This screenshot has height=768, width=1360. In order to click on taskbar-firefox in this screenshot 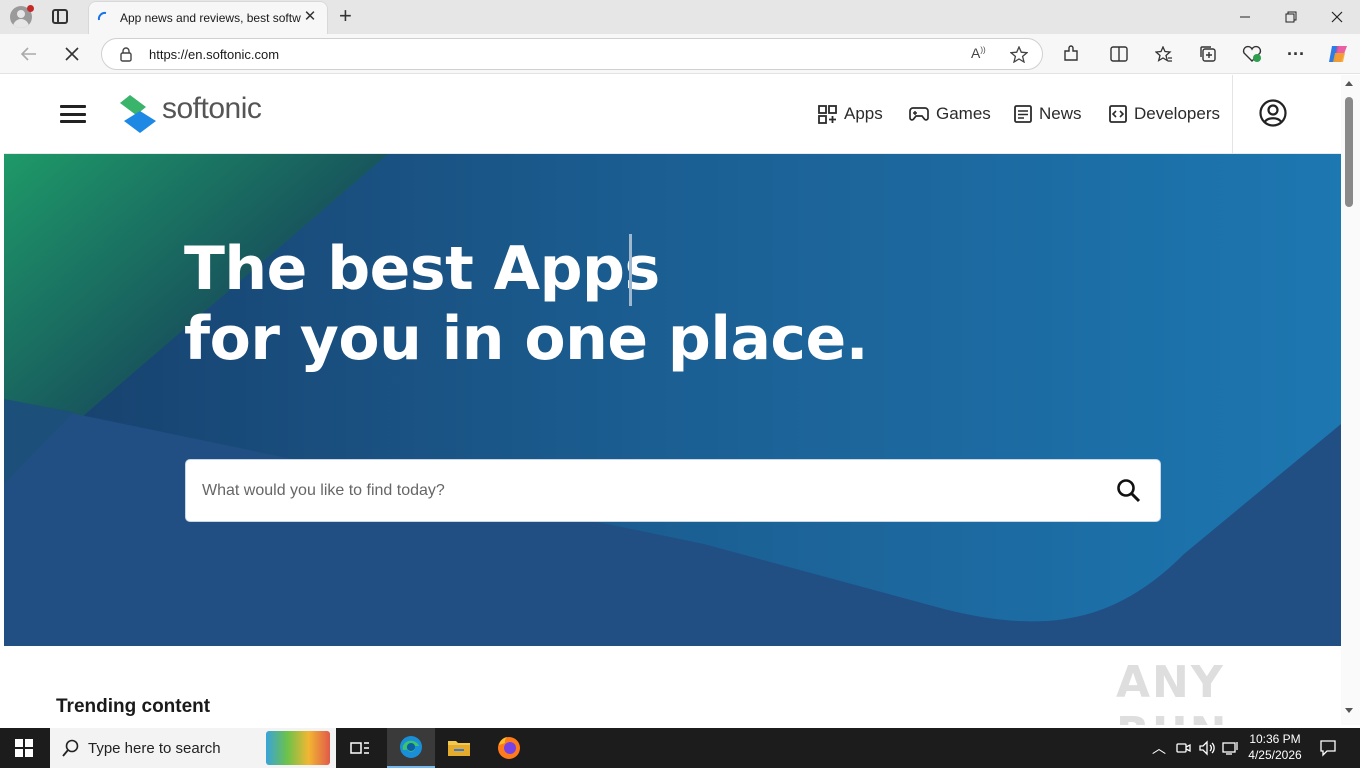, I will do `click(509, 748)`.